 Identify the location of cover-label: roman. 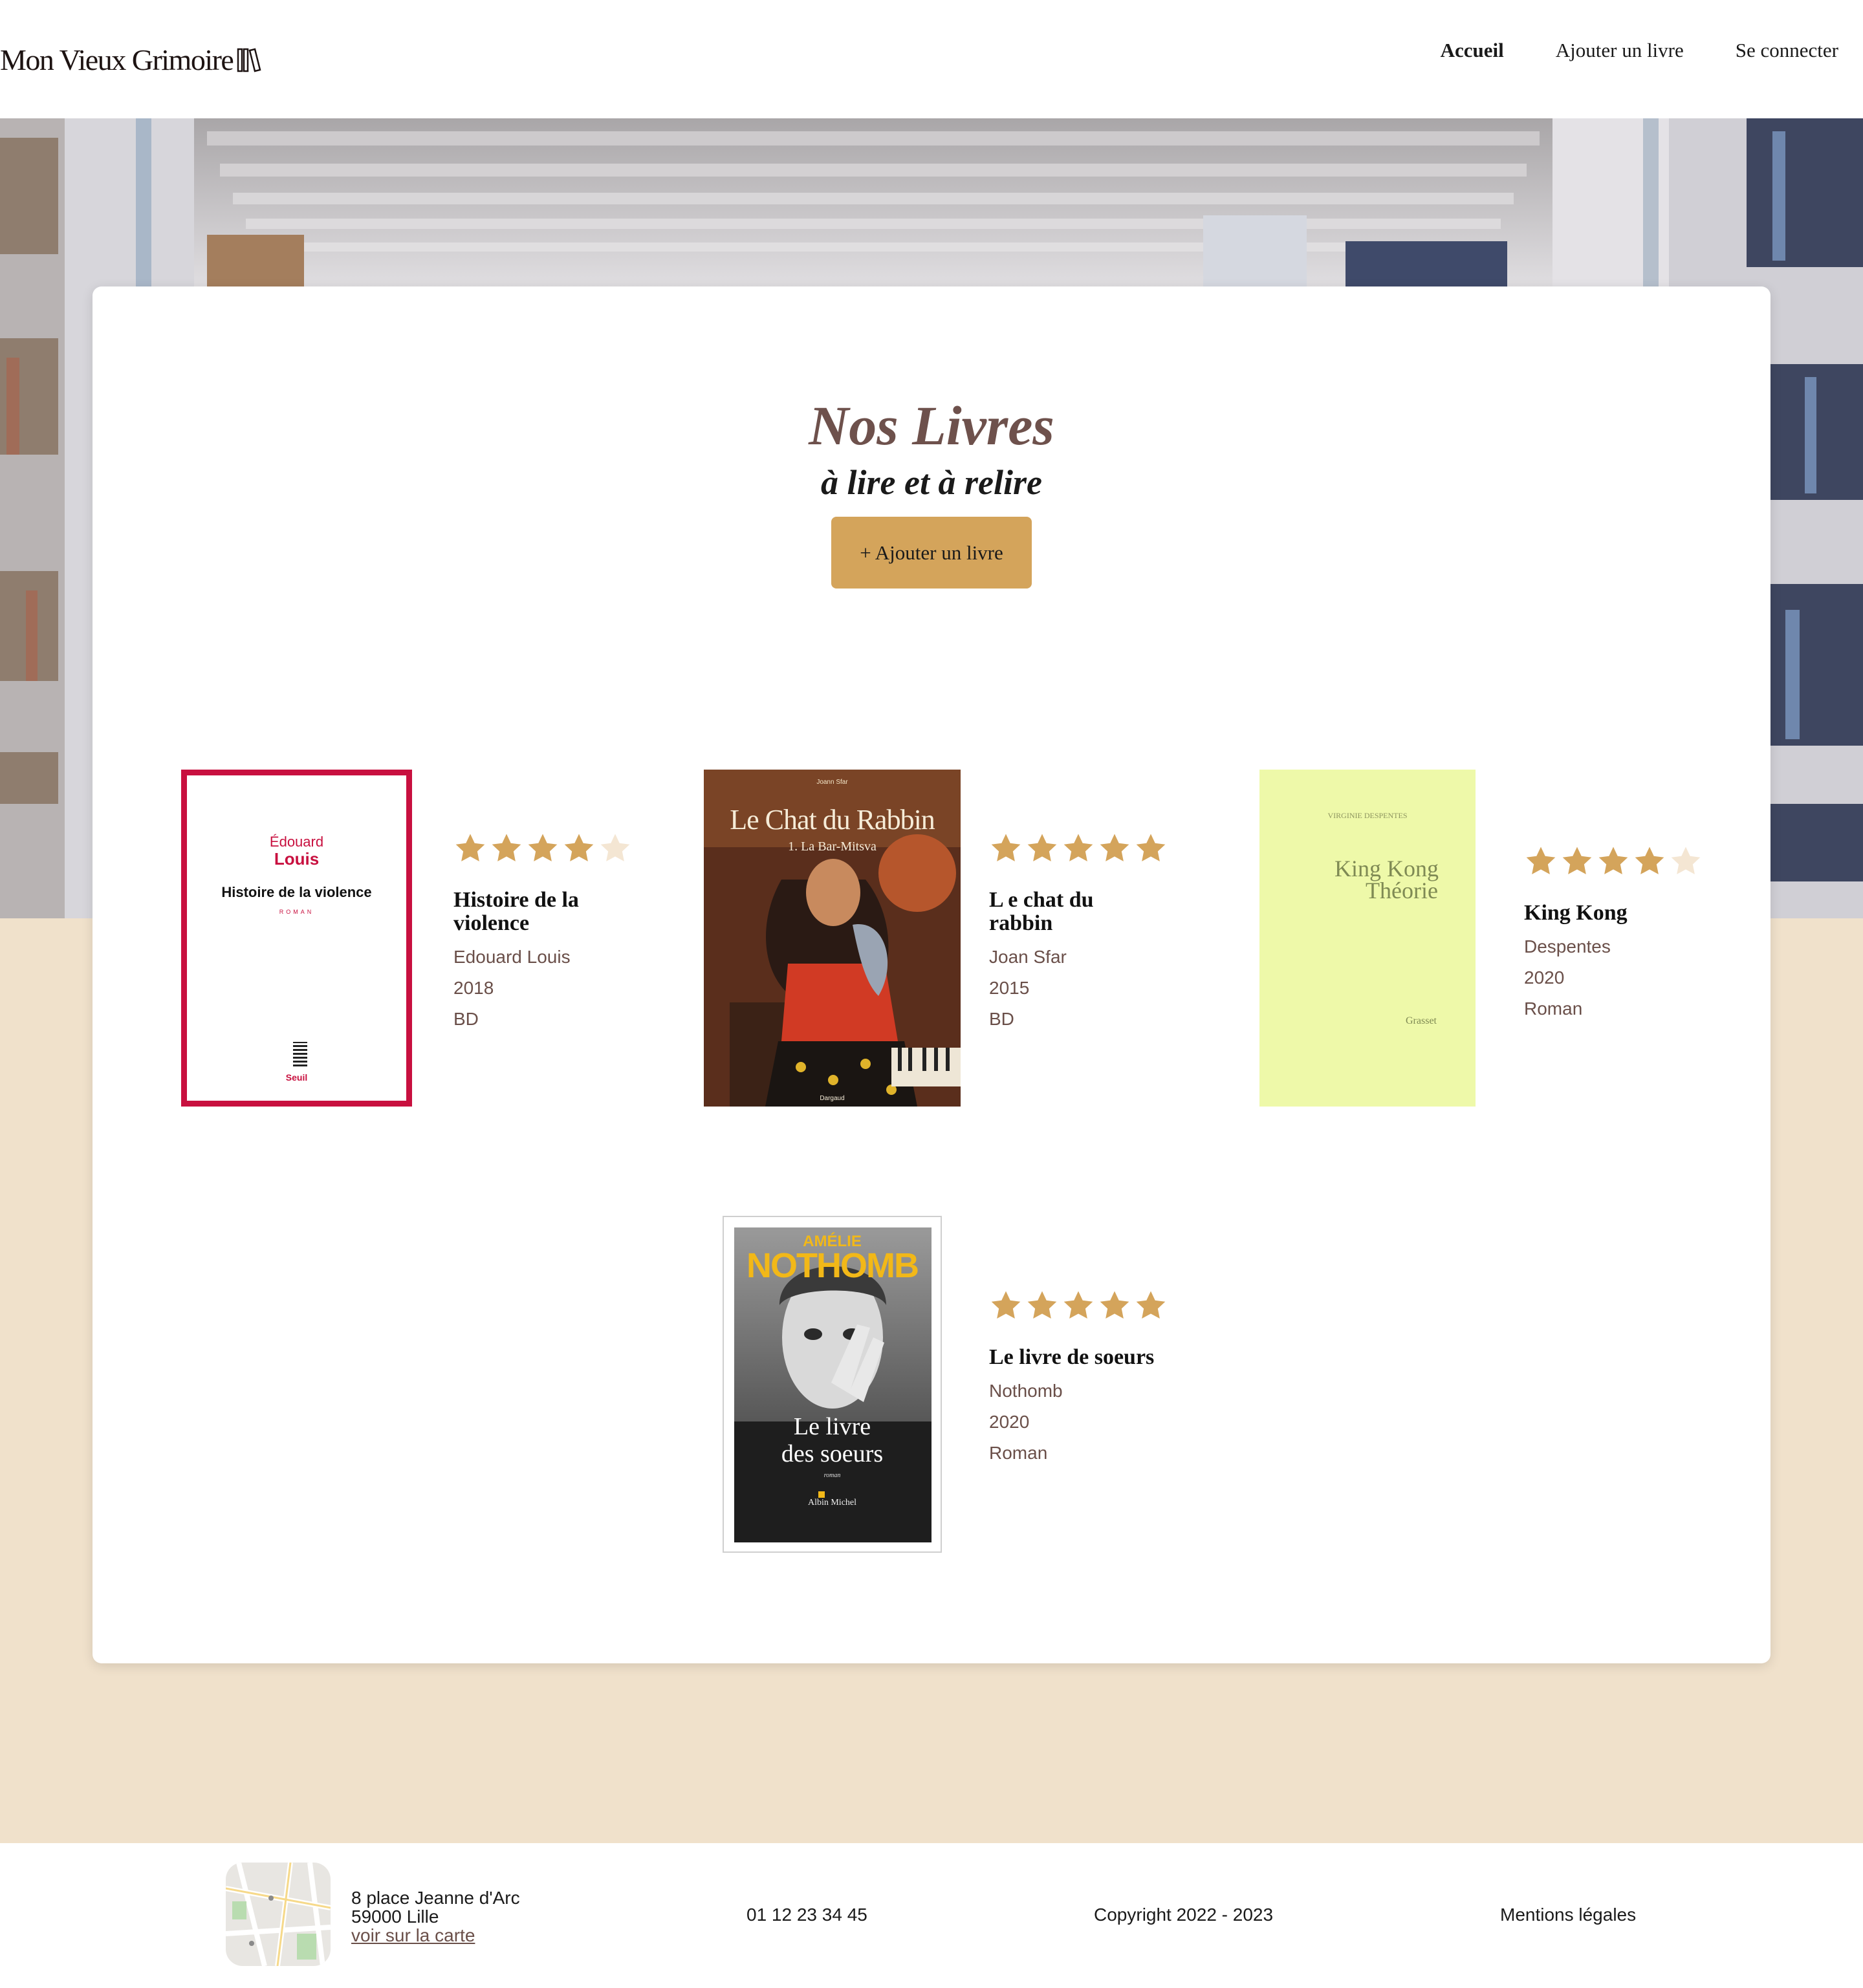
(832, 1475).